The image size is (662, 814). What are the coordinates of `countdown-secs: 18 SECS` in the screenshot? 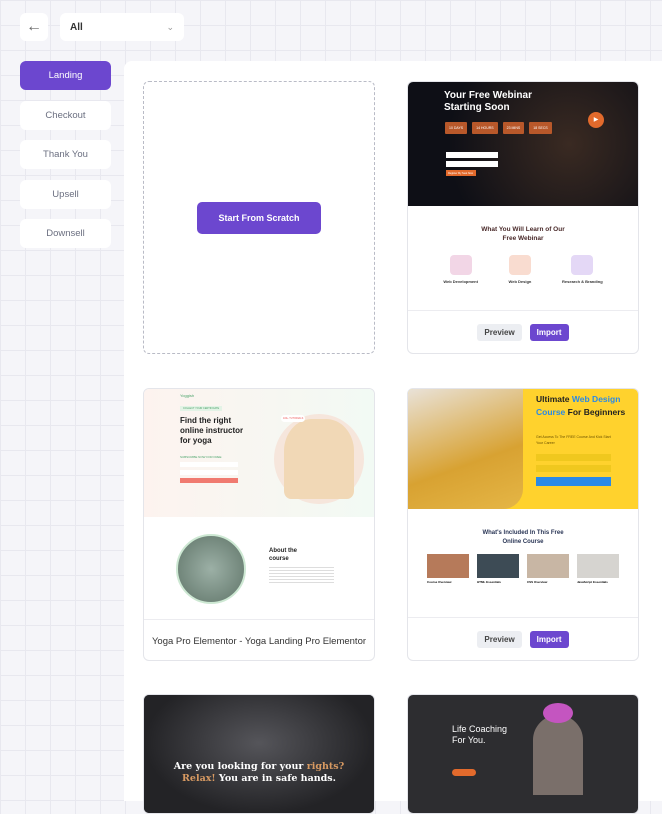 It's located at (540, 128).